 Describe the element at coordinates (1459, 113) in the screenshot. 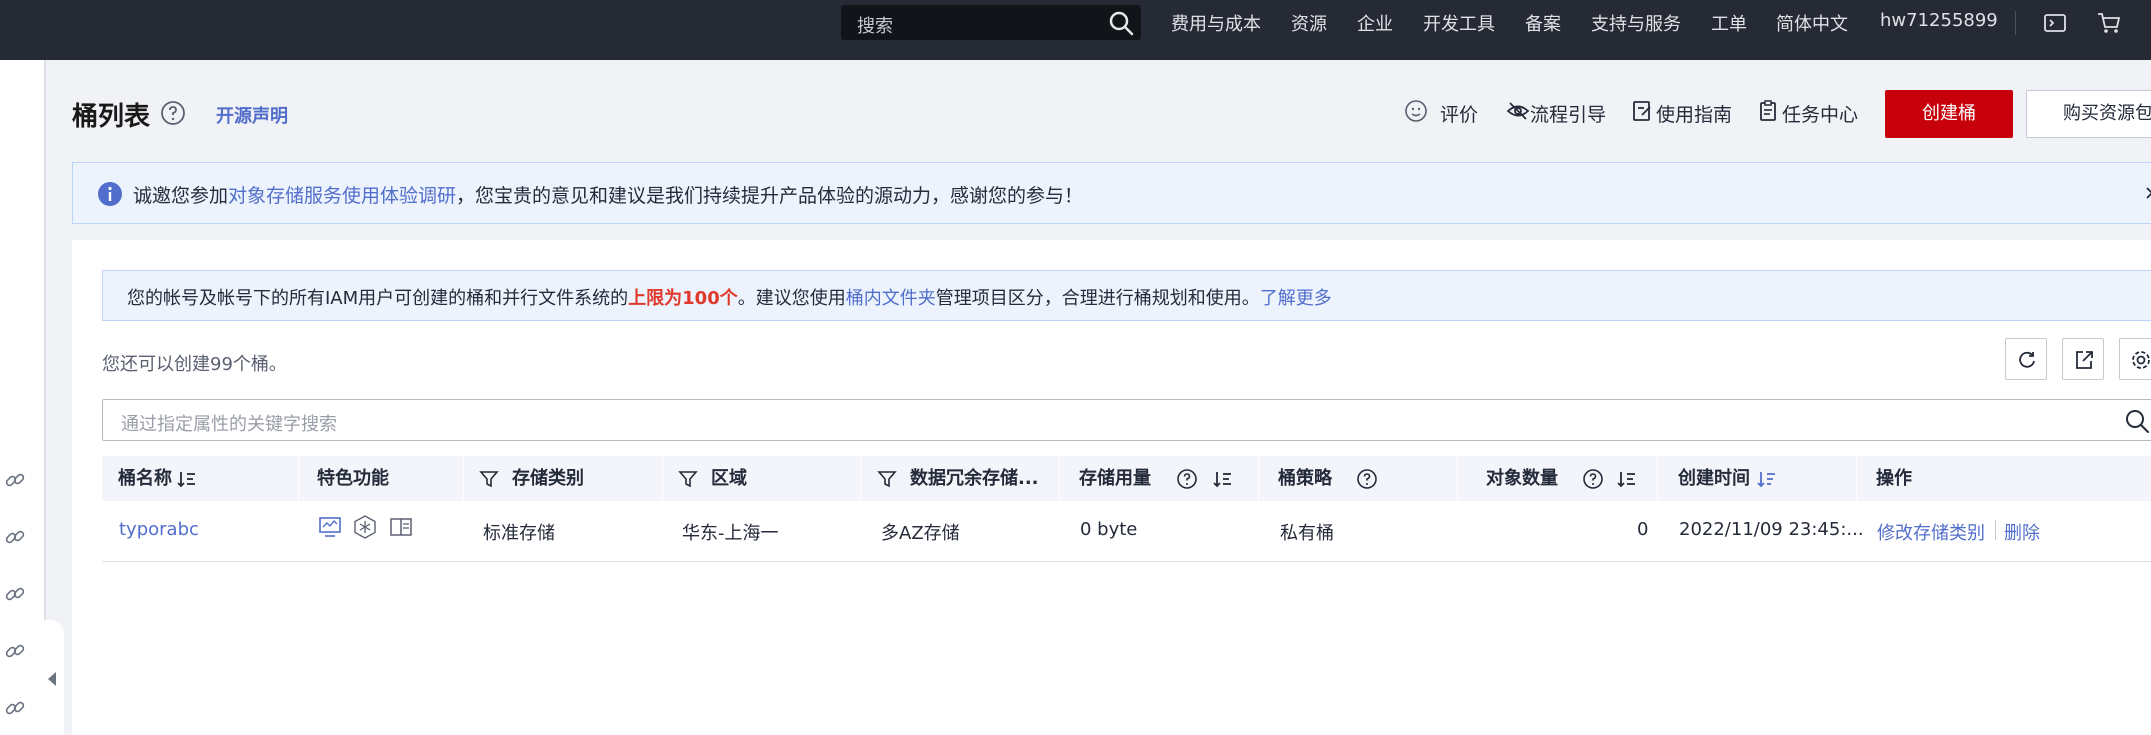

I see `feedback-link: 评价` at that location.